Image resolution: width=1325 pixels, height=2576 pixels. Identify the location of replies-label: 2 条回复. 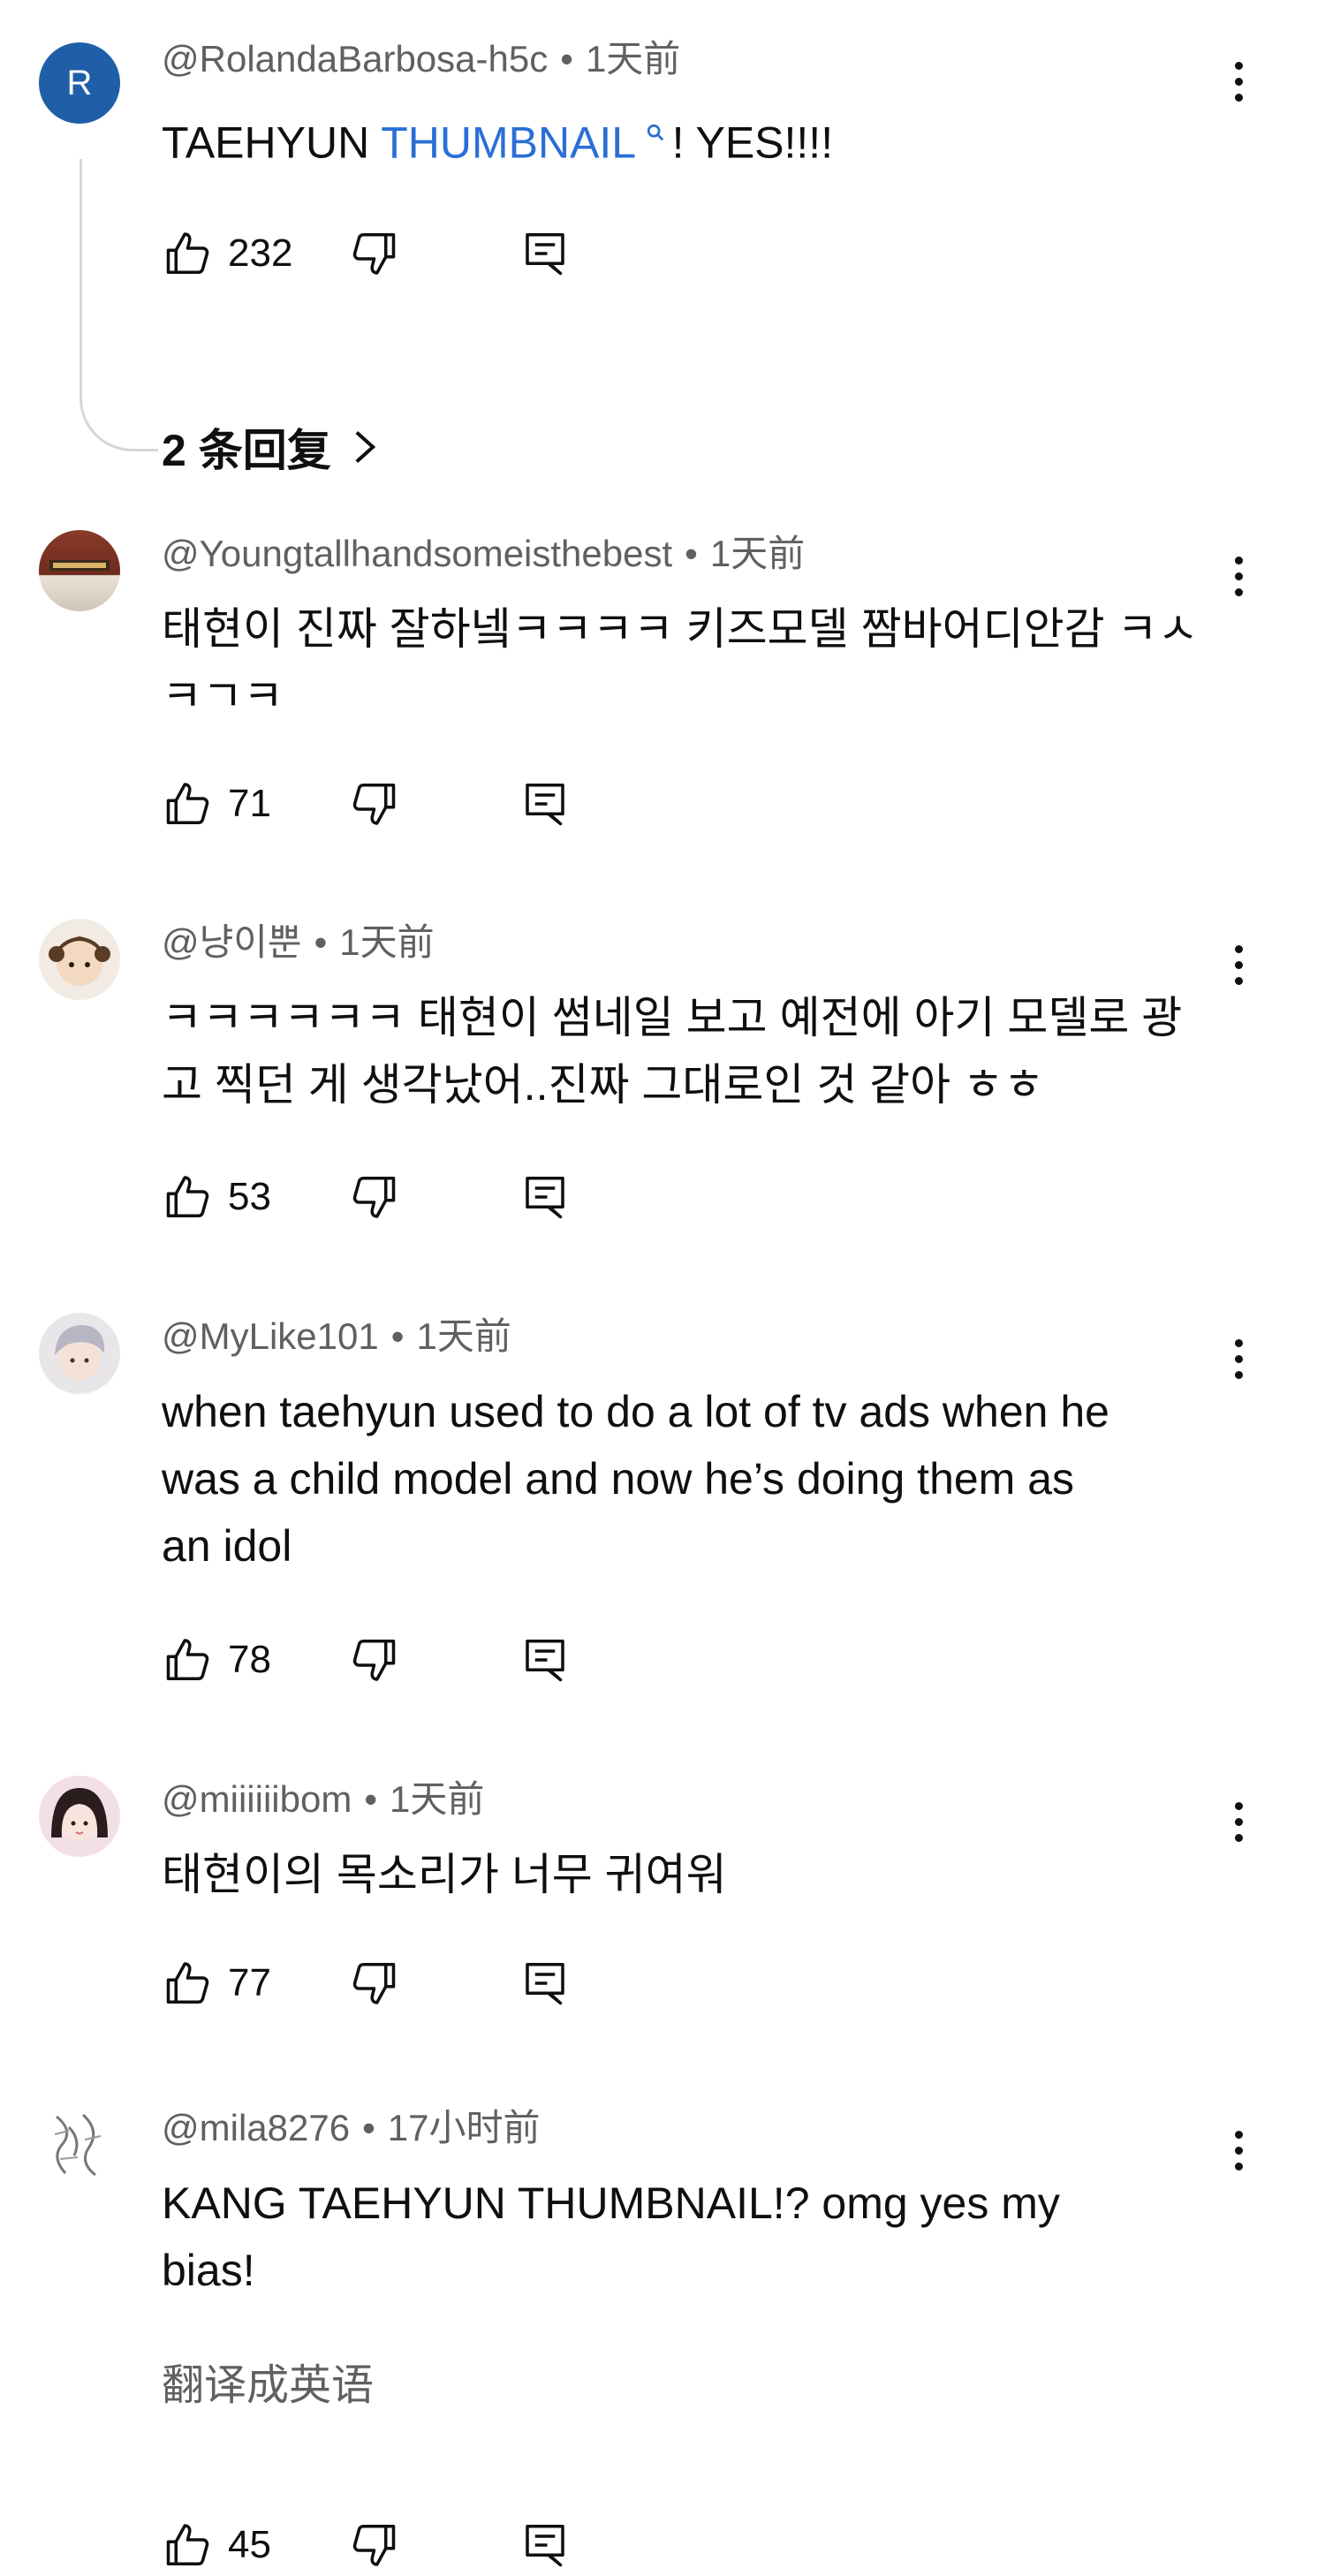
(246, 451).